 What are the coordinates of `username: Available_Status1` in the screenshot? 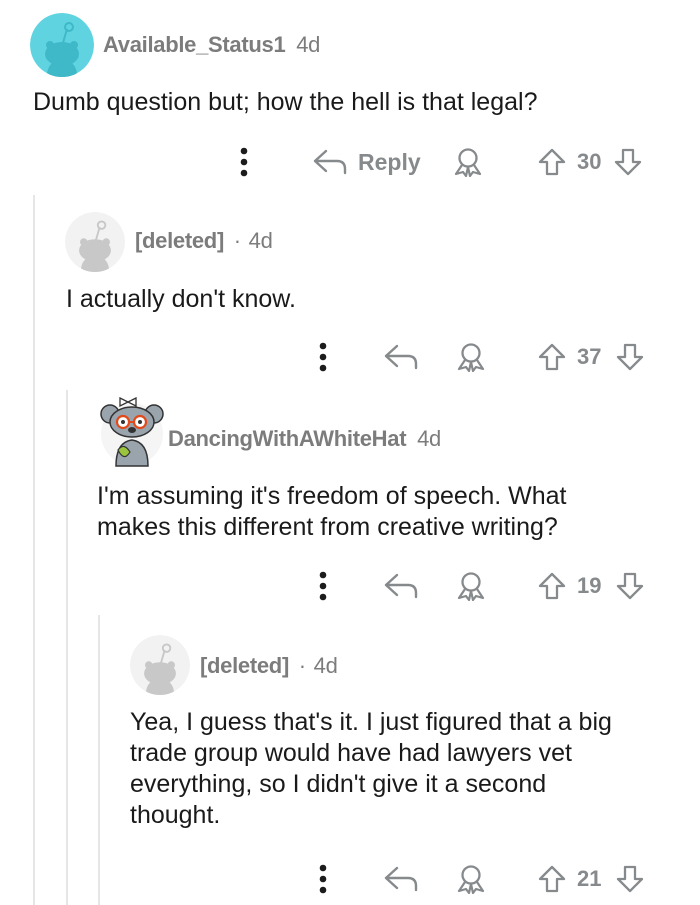 It's located at (194, 44).